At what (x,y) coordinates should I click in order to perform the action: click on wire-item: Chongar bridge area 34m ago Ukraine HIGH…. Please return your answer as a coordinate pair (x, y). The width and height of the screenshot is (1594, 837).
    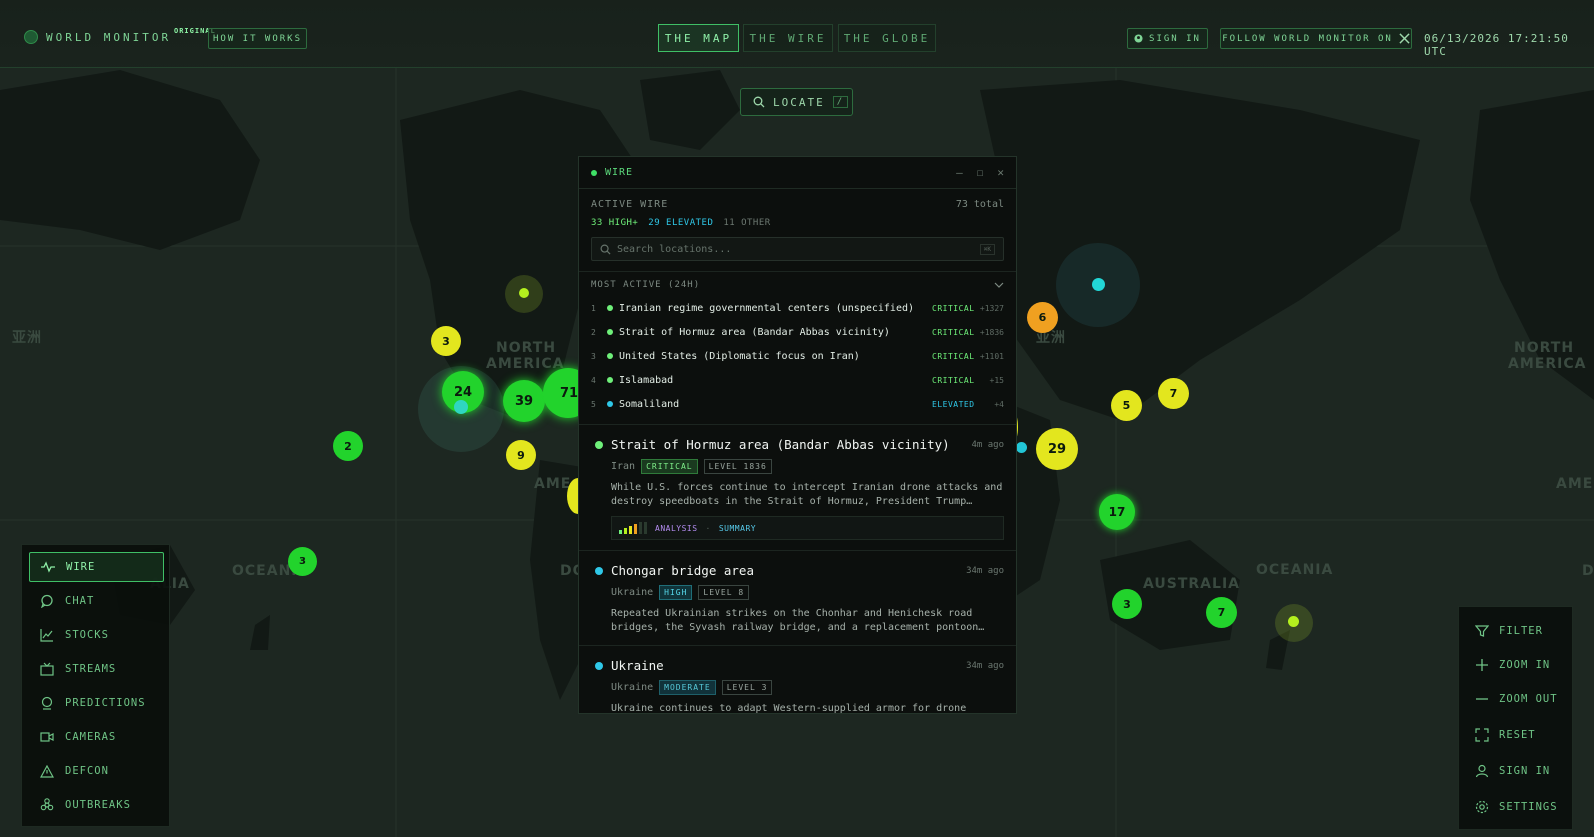
    Looking at the image, I should click on (797, 597).